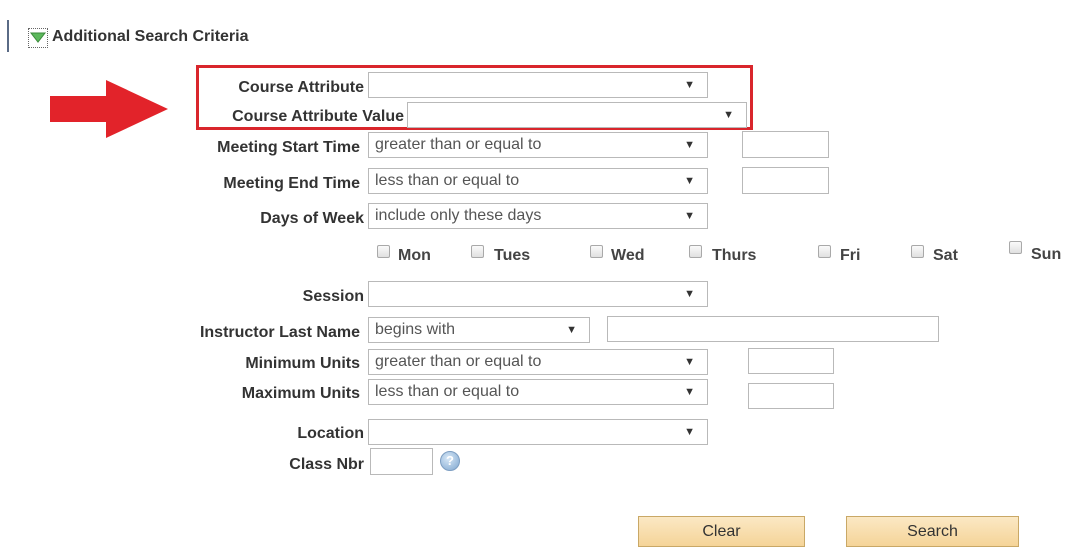 This screenshot has width=1068, height=550. Describe the element at coordinates (695, 251) in the screenshot. I see `checkbox-thurs` at that location.